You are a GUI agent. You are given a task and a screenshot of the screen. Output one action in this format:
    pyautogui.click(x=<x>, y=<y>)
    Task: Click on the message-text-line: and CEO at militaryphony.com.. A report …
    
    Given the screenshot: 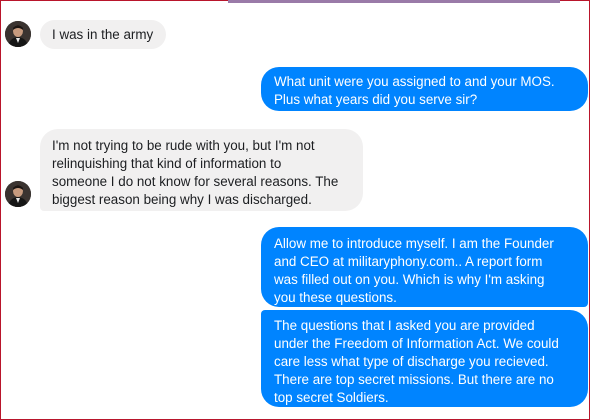 What is the action you would take?
    pyautogui.click(x=408, y=261)
    